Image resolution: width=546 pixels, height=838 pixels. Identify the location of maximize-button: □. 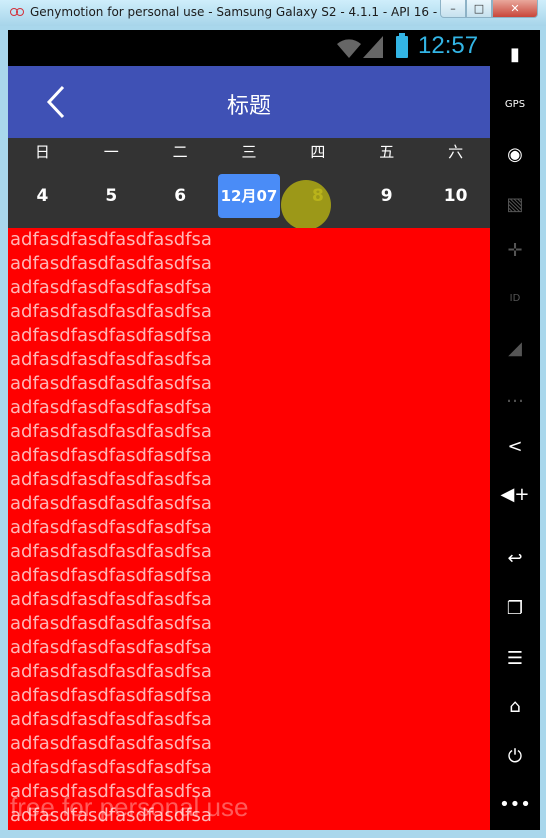
(479, 9).